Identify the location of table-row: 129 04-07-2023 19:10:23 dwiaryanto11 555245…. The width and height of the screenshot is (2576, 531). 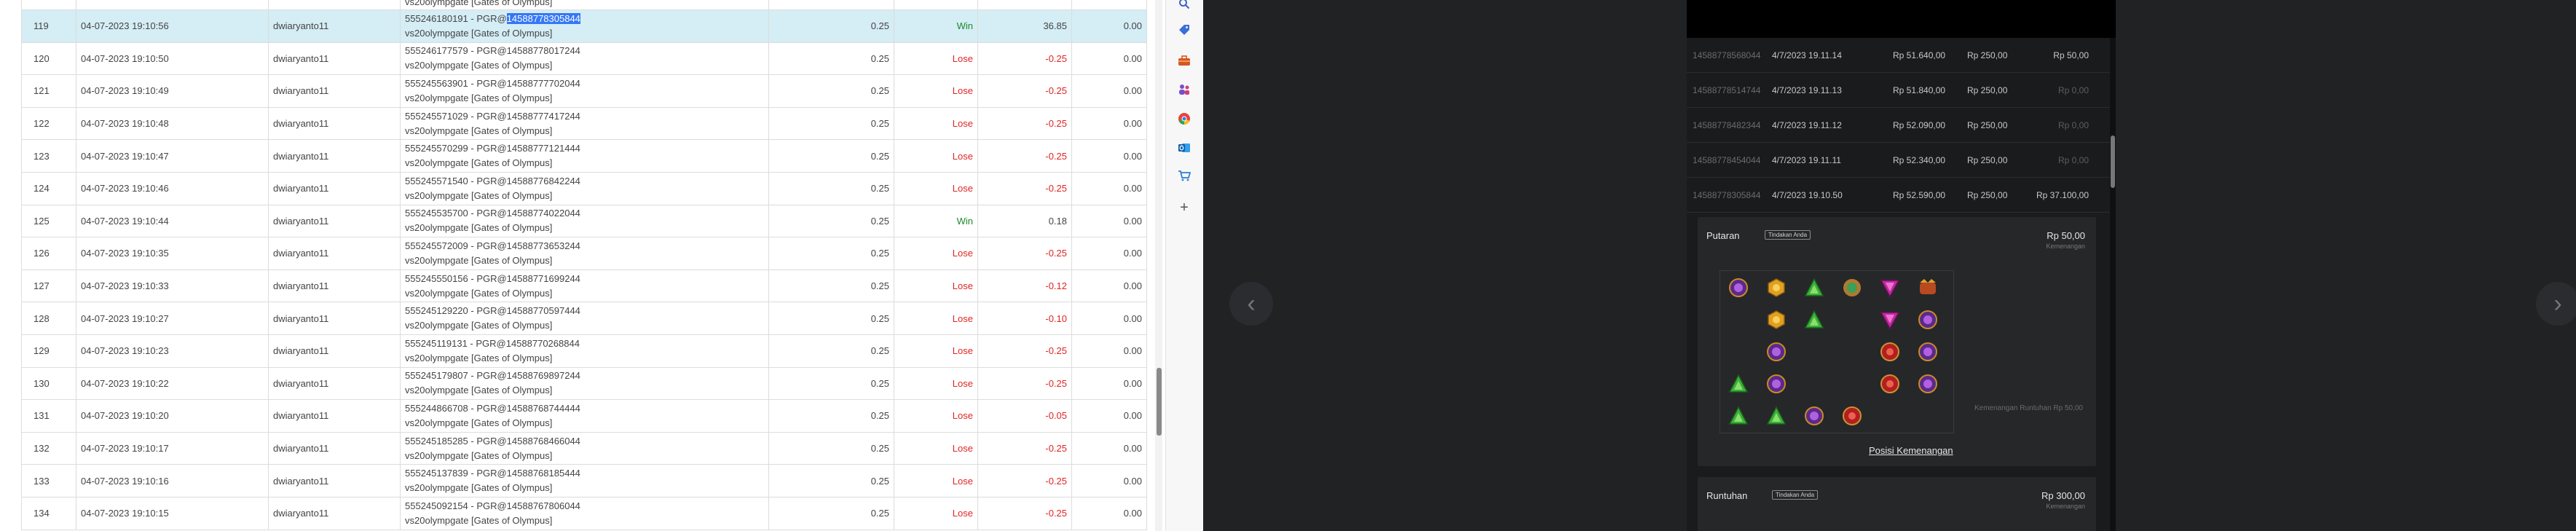
(584, 351).